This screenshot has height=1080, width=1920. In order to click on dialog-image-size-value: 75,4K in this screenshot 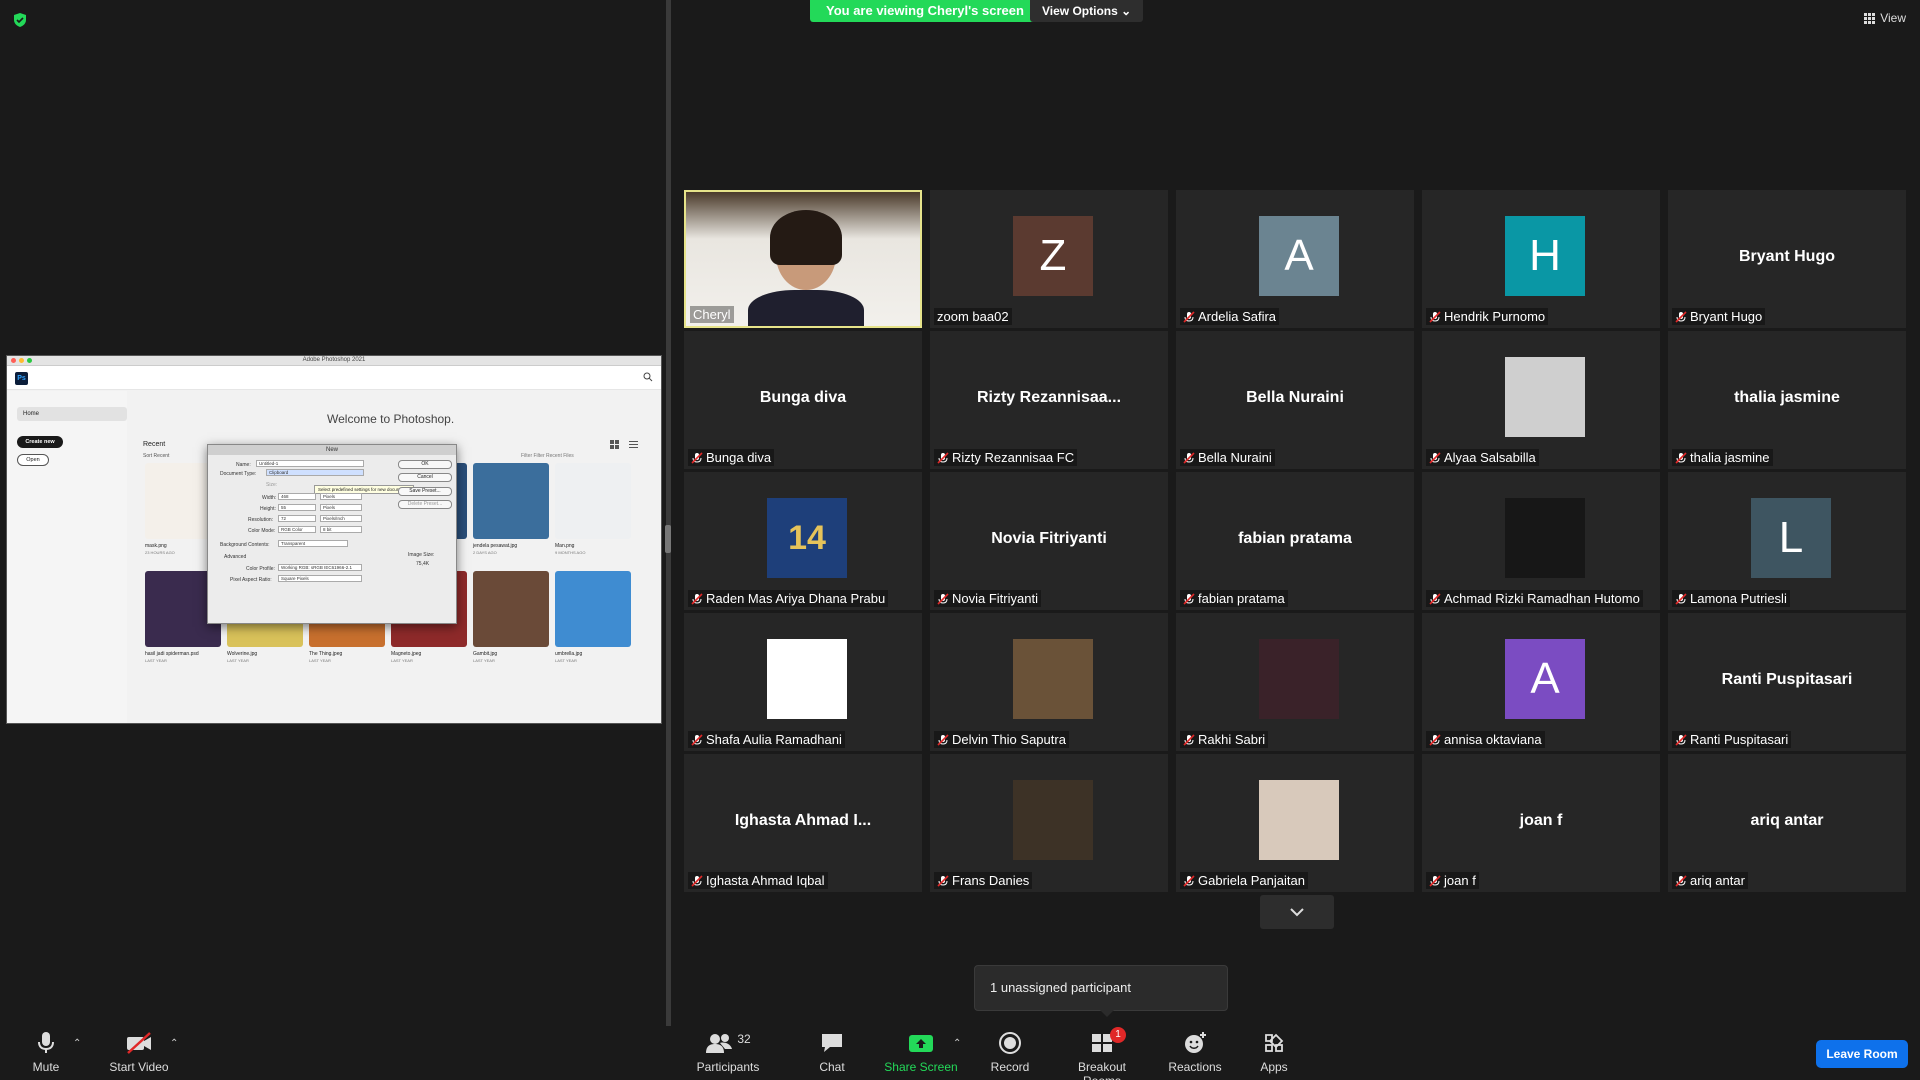, I will do `click(423, 564)`.